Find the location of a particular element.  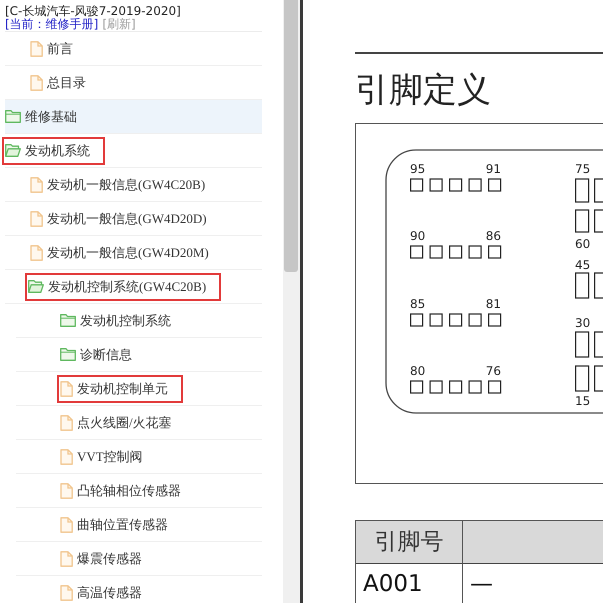

pin-number: 95 is located at coordinates (418, 169).